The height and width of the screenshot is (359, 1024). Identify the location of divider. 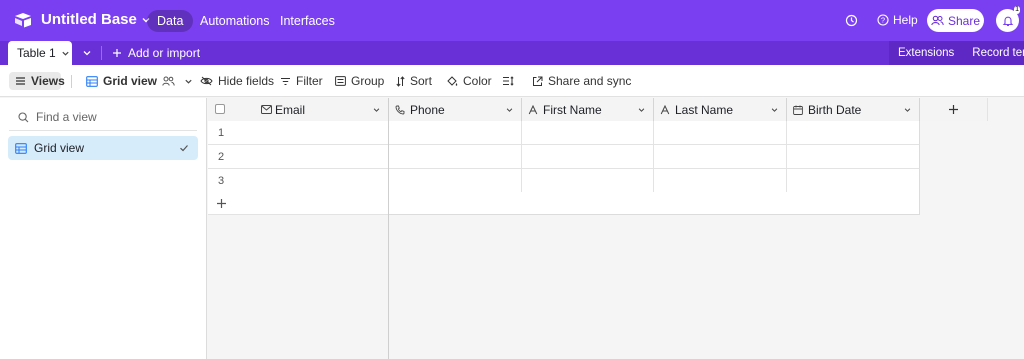
(71, 81).